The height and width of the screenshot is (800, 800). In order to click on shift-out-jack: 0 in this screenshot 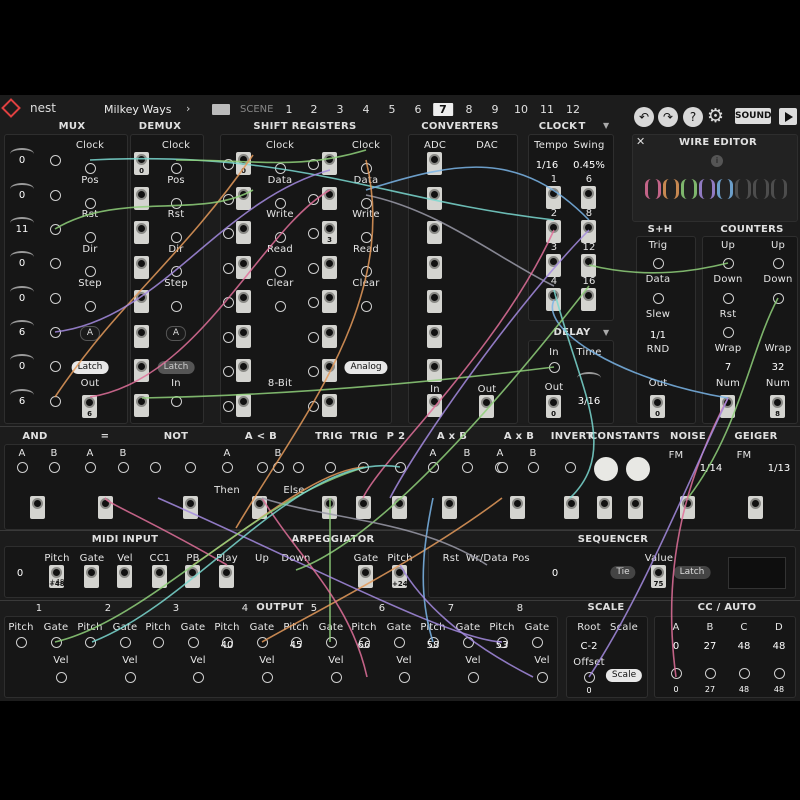, I will do `click(243, 163)`.